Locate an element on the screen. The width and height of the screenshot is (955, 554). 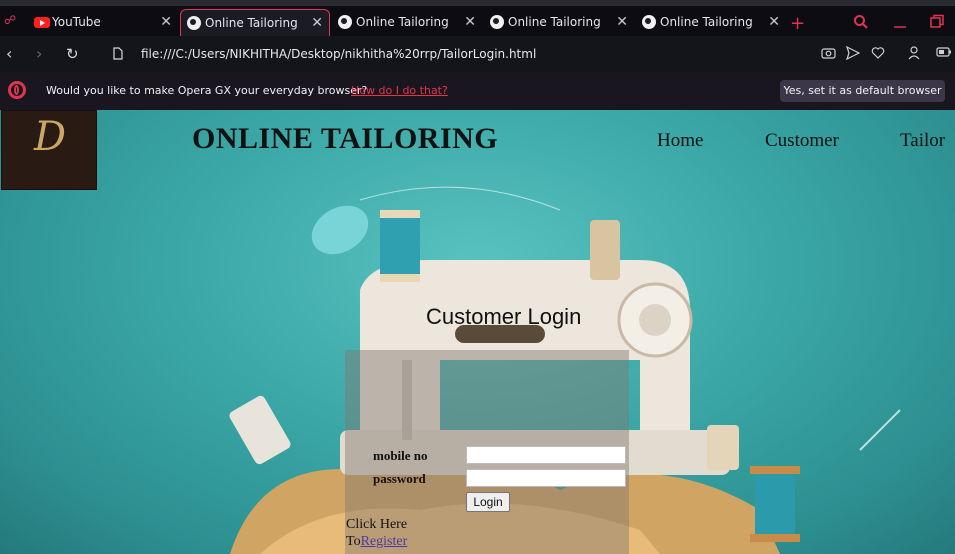
logo-letter: D is located at coordinates (50, 137).